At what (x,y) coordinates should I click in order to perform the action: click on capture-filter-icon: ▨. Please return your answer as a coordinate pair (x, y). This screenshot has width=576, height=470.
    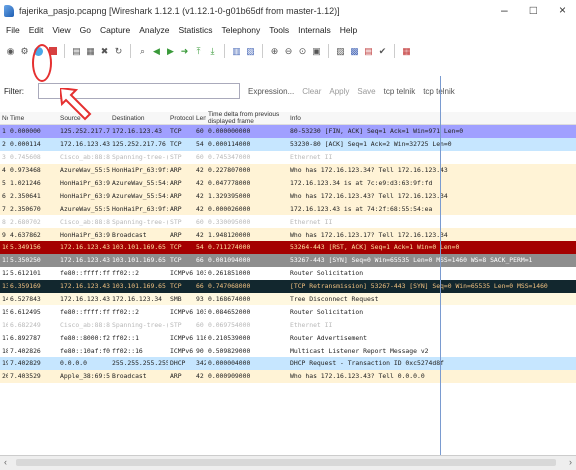
    Looking at the image, I should click on (340, 51).